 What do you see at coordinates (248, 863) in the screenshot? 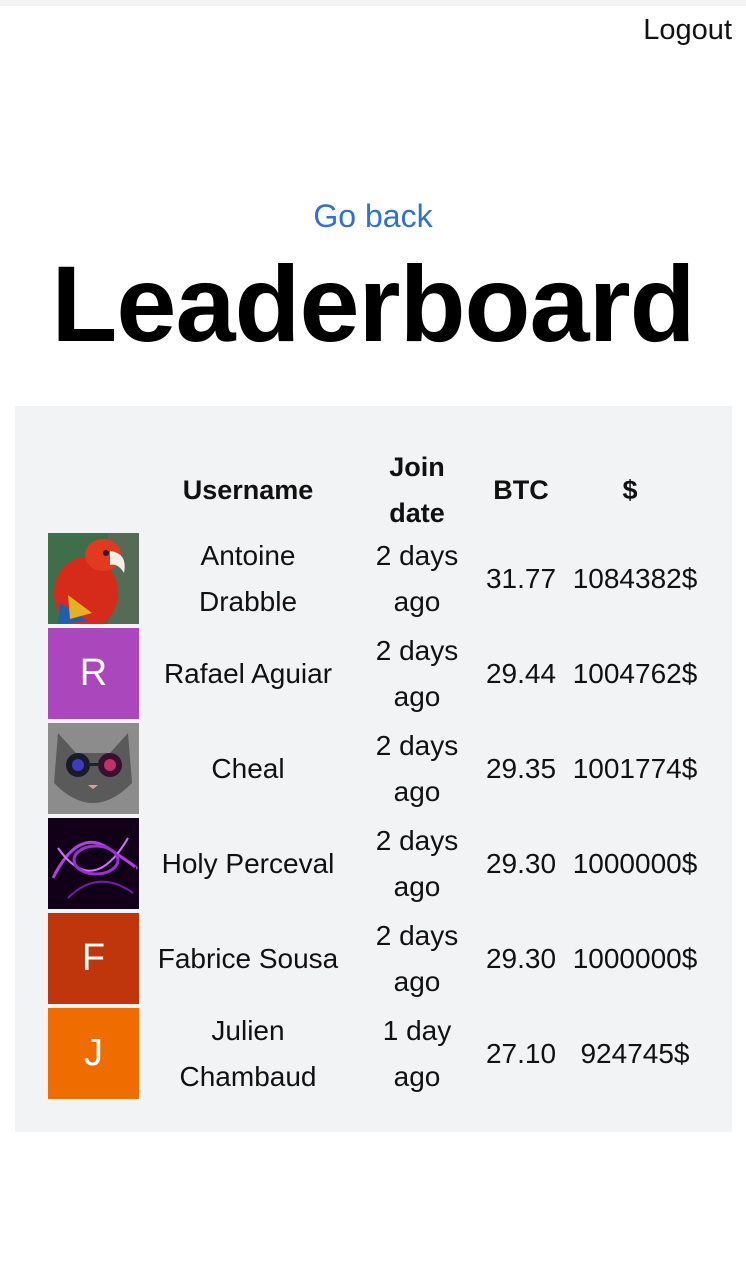
I see `username-cell: Holy Perceval` at bounding box center [248, 863].